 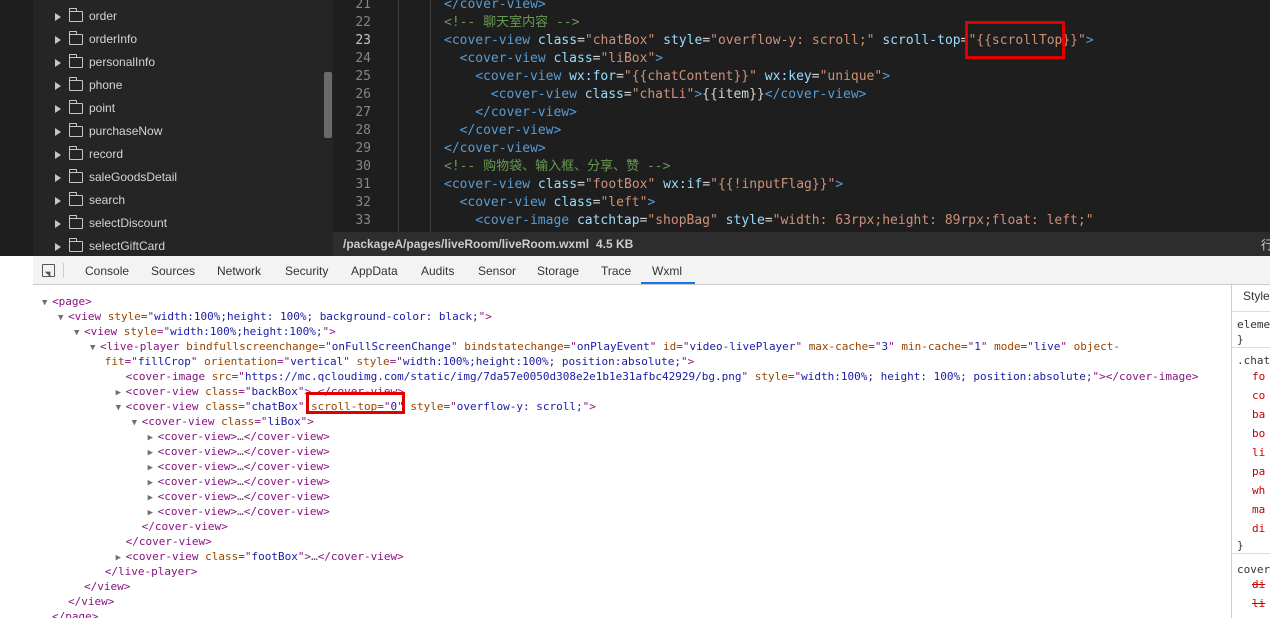 I want to click on wxml-node: </live-player>, so click(x=146, y=571).